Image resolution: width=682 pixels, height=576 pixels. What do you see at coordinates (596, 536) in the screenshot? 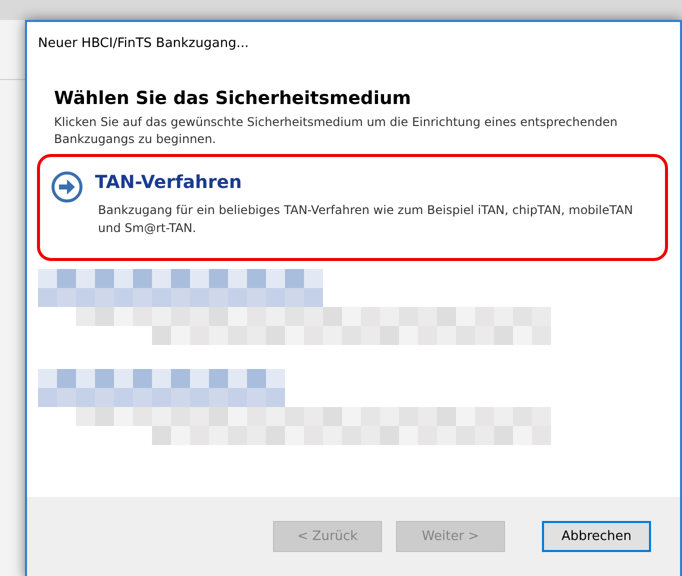
I see `wizard-button: Abbrechen` at bounding box center [596, 536].